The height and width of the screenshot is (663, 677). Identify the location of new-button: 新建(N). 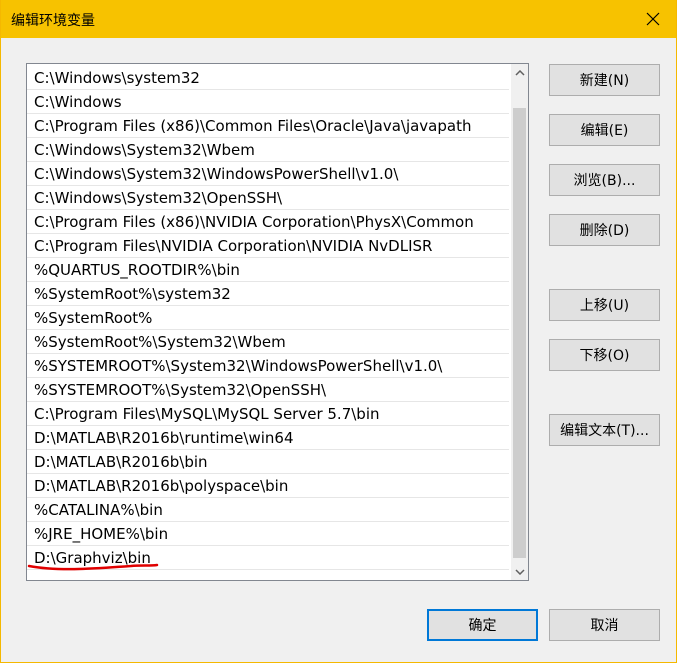
(604, 80).